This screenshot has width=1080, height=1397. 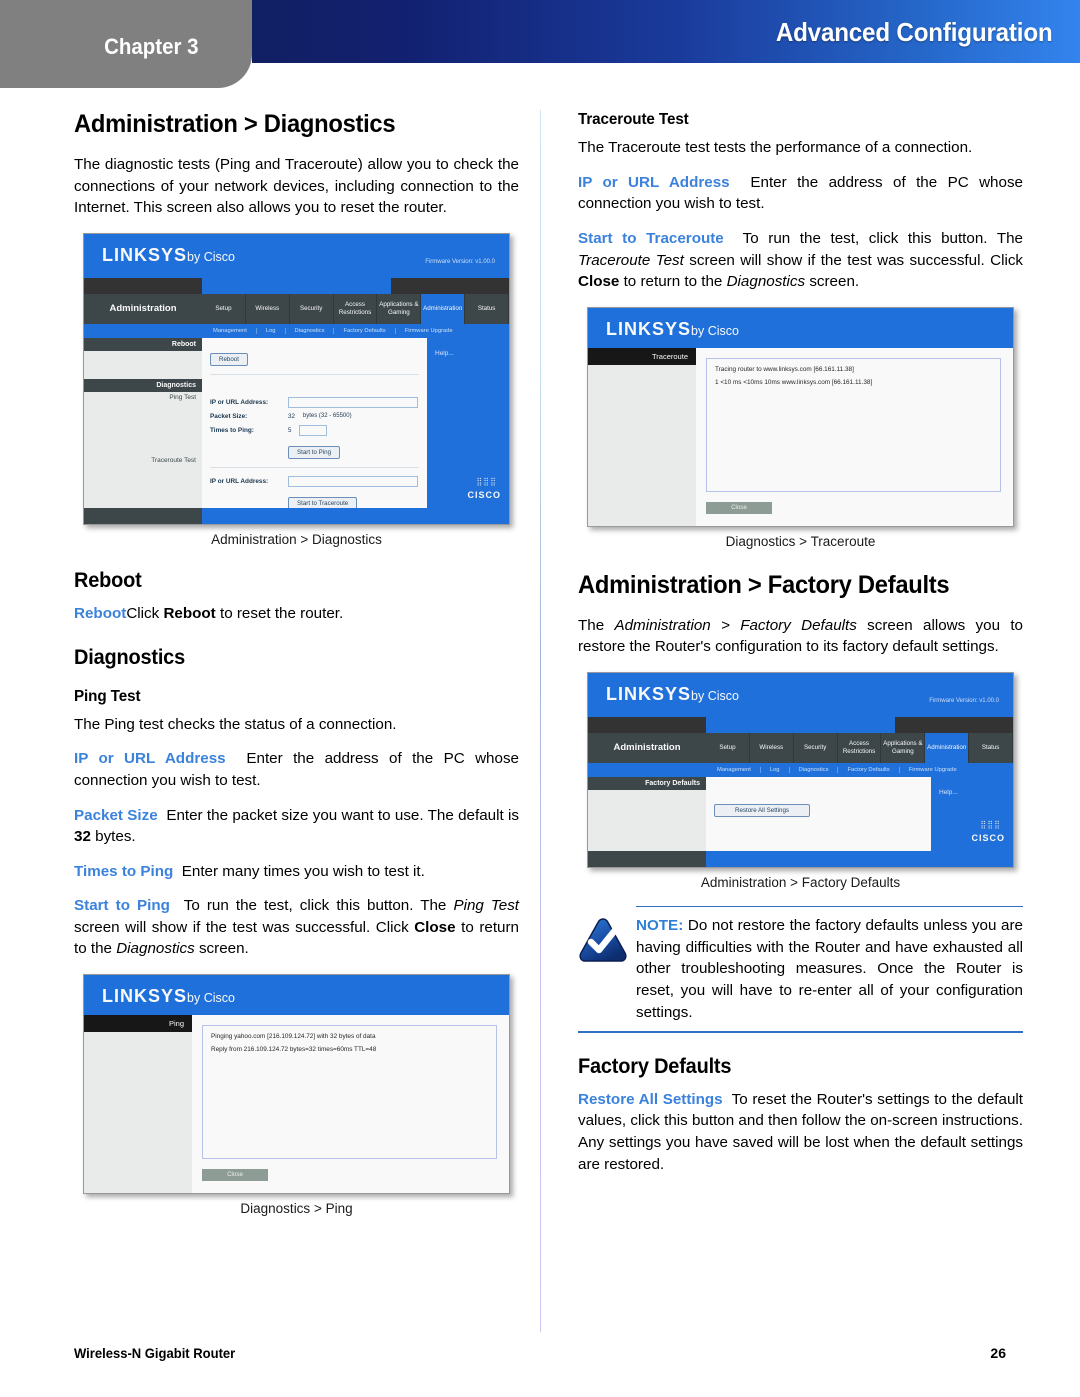 I want to click on by-cisco-text: by Cisco, so click(x=211, y=256).